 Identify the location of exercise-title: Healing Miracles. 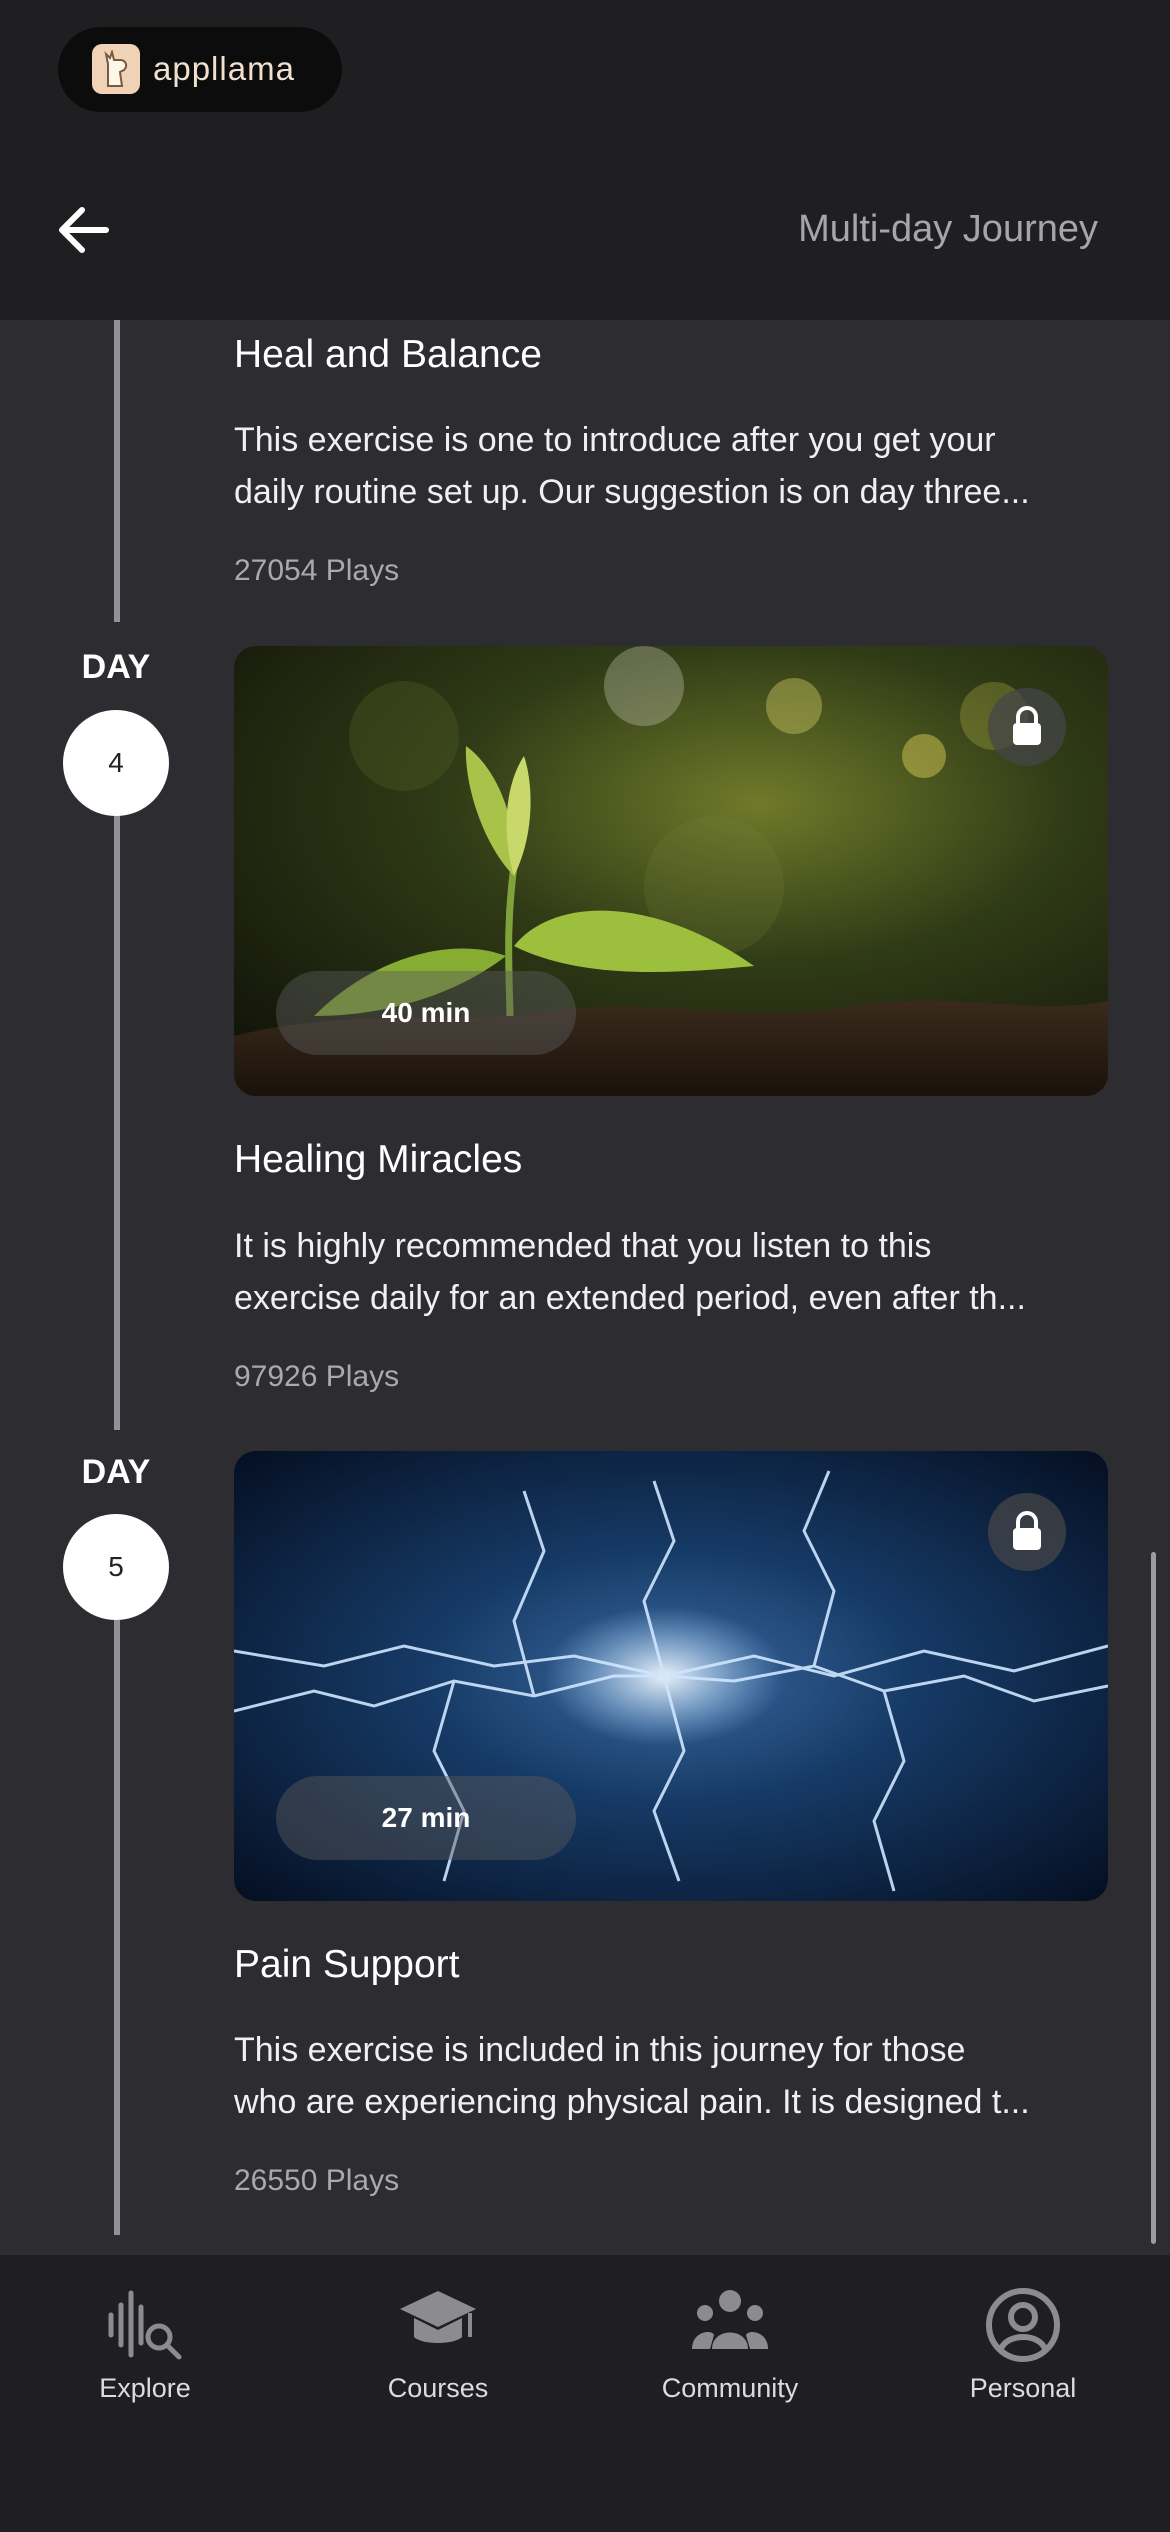
(378, 1160).